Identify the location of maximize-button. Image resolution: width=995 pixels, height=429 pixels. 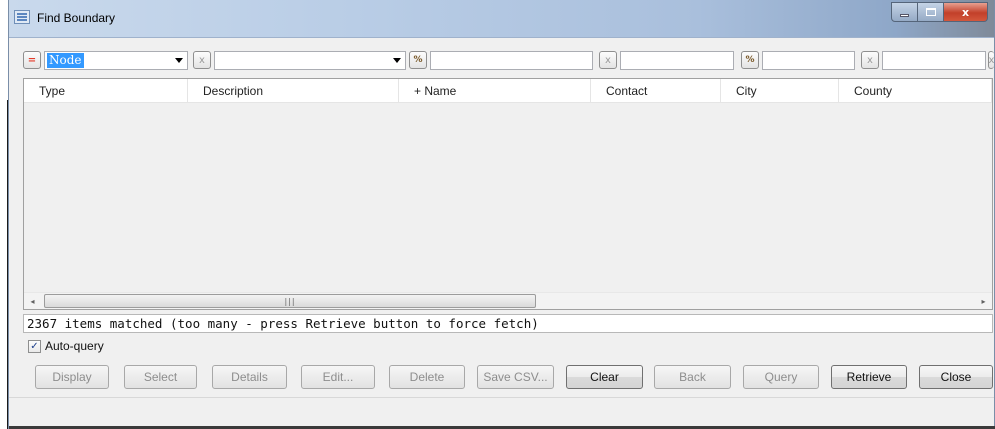
(931, 12).